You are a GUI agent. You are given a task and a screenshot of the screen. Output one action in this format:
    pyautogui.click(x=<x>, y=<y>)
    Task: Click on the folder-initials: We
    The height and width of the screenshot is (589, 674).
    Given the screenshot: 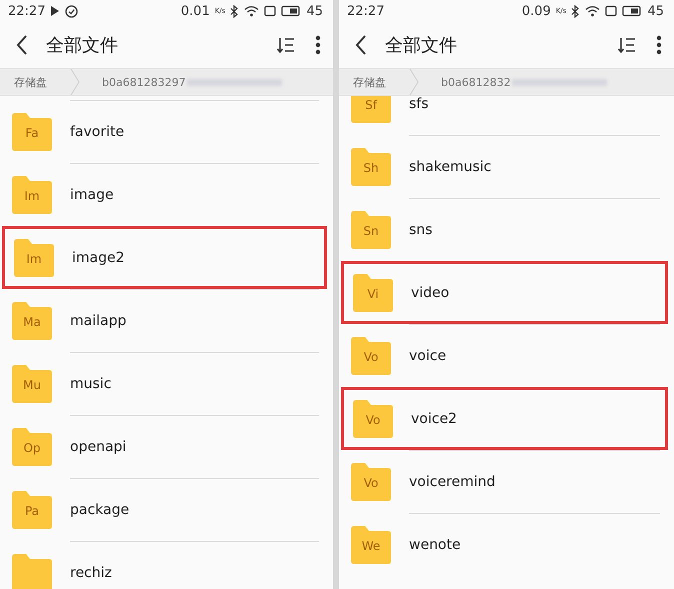 What is the action you would take?
    pyautogui.click(x=371, y=545)
    